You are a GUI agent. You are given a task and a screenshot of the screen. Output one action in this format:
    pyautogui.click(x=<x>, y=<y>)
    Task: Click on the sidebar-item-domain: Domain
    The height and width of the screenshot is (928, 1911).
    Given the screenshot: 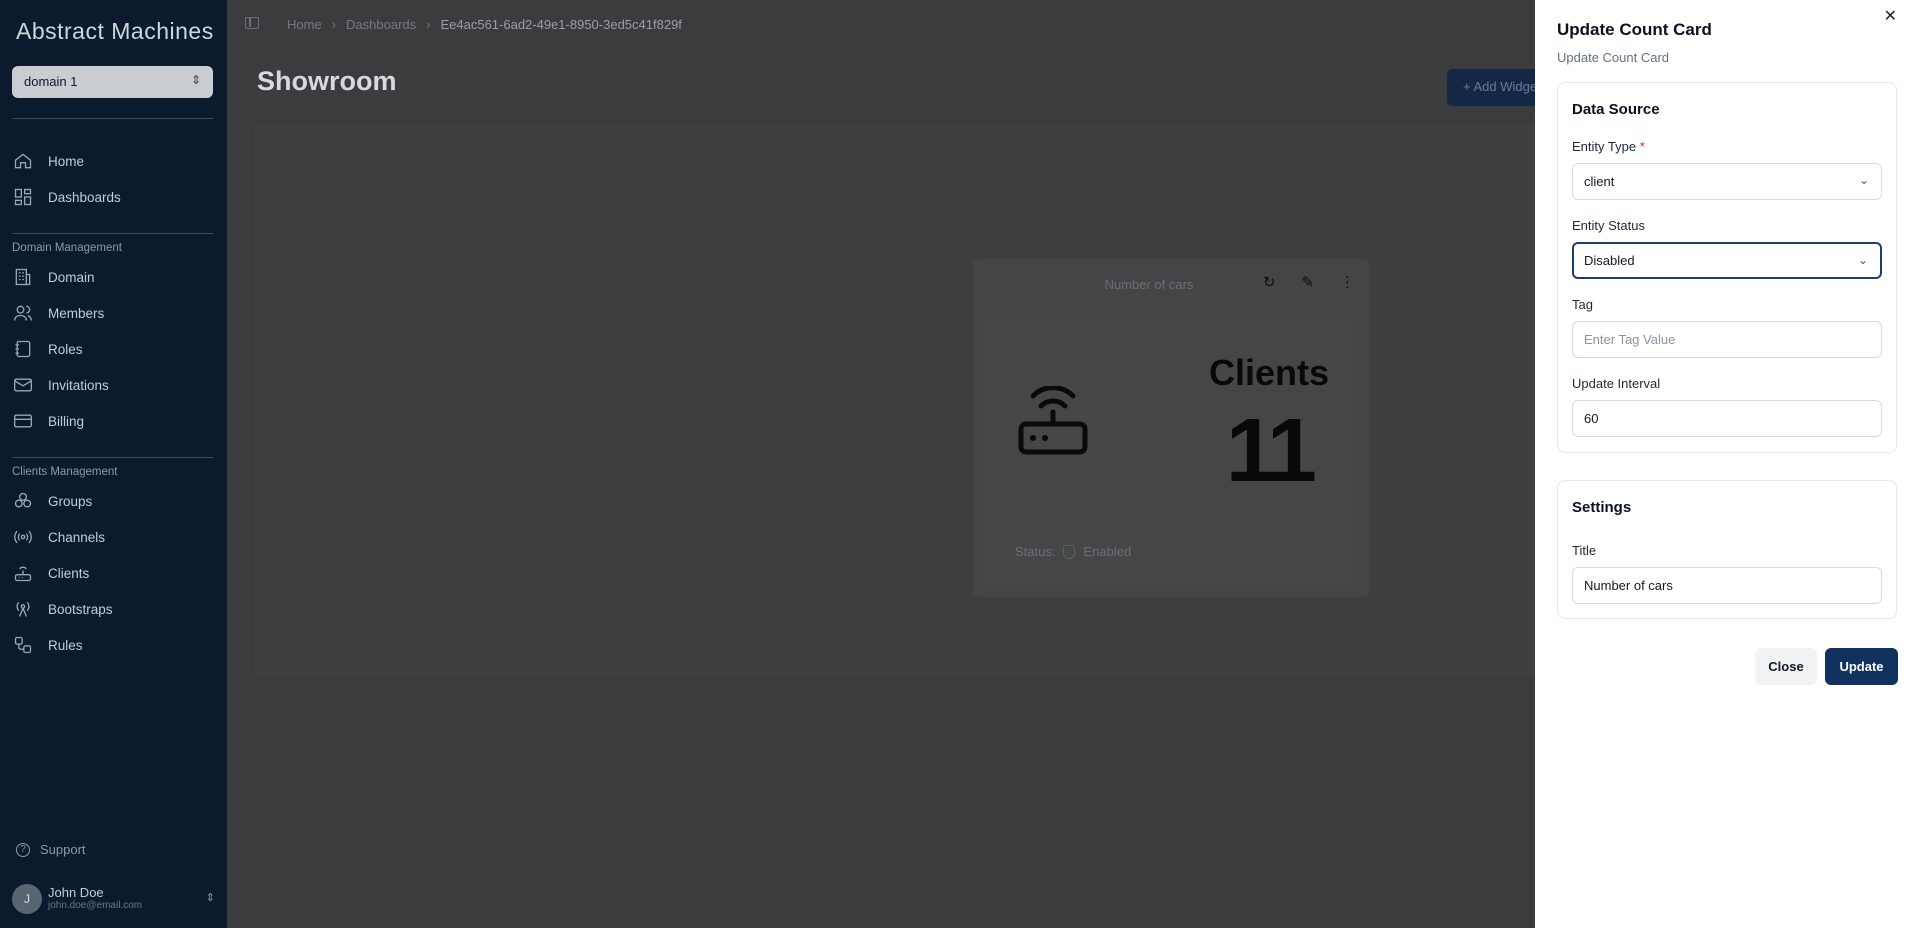 What is the action you would take?
    pyautogui.click(x=112, y=277)
    